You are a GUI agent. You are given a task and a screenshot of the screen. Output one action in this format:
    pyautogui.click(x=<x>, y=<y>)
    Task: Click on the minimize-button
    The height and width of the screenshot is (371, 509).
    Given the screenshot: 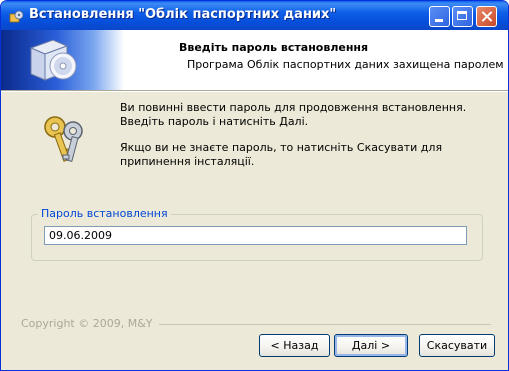 What is the action you would take?
    pyautogui.click(x=439, y=16)
    